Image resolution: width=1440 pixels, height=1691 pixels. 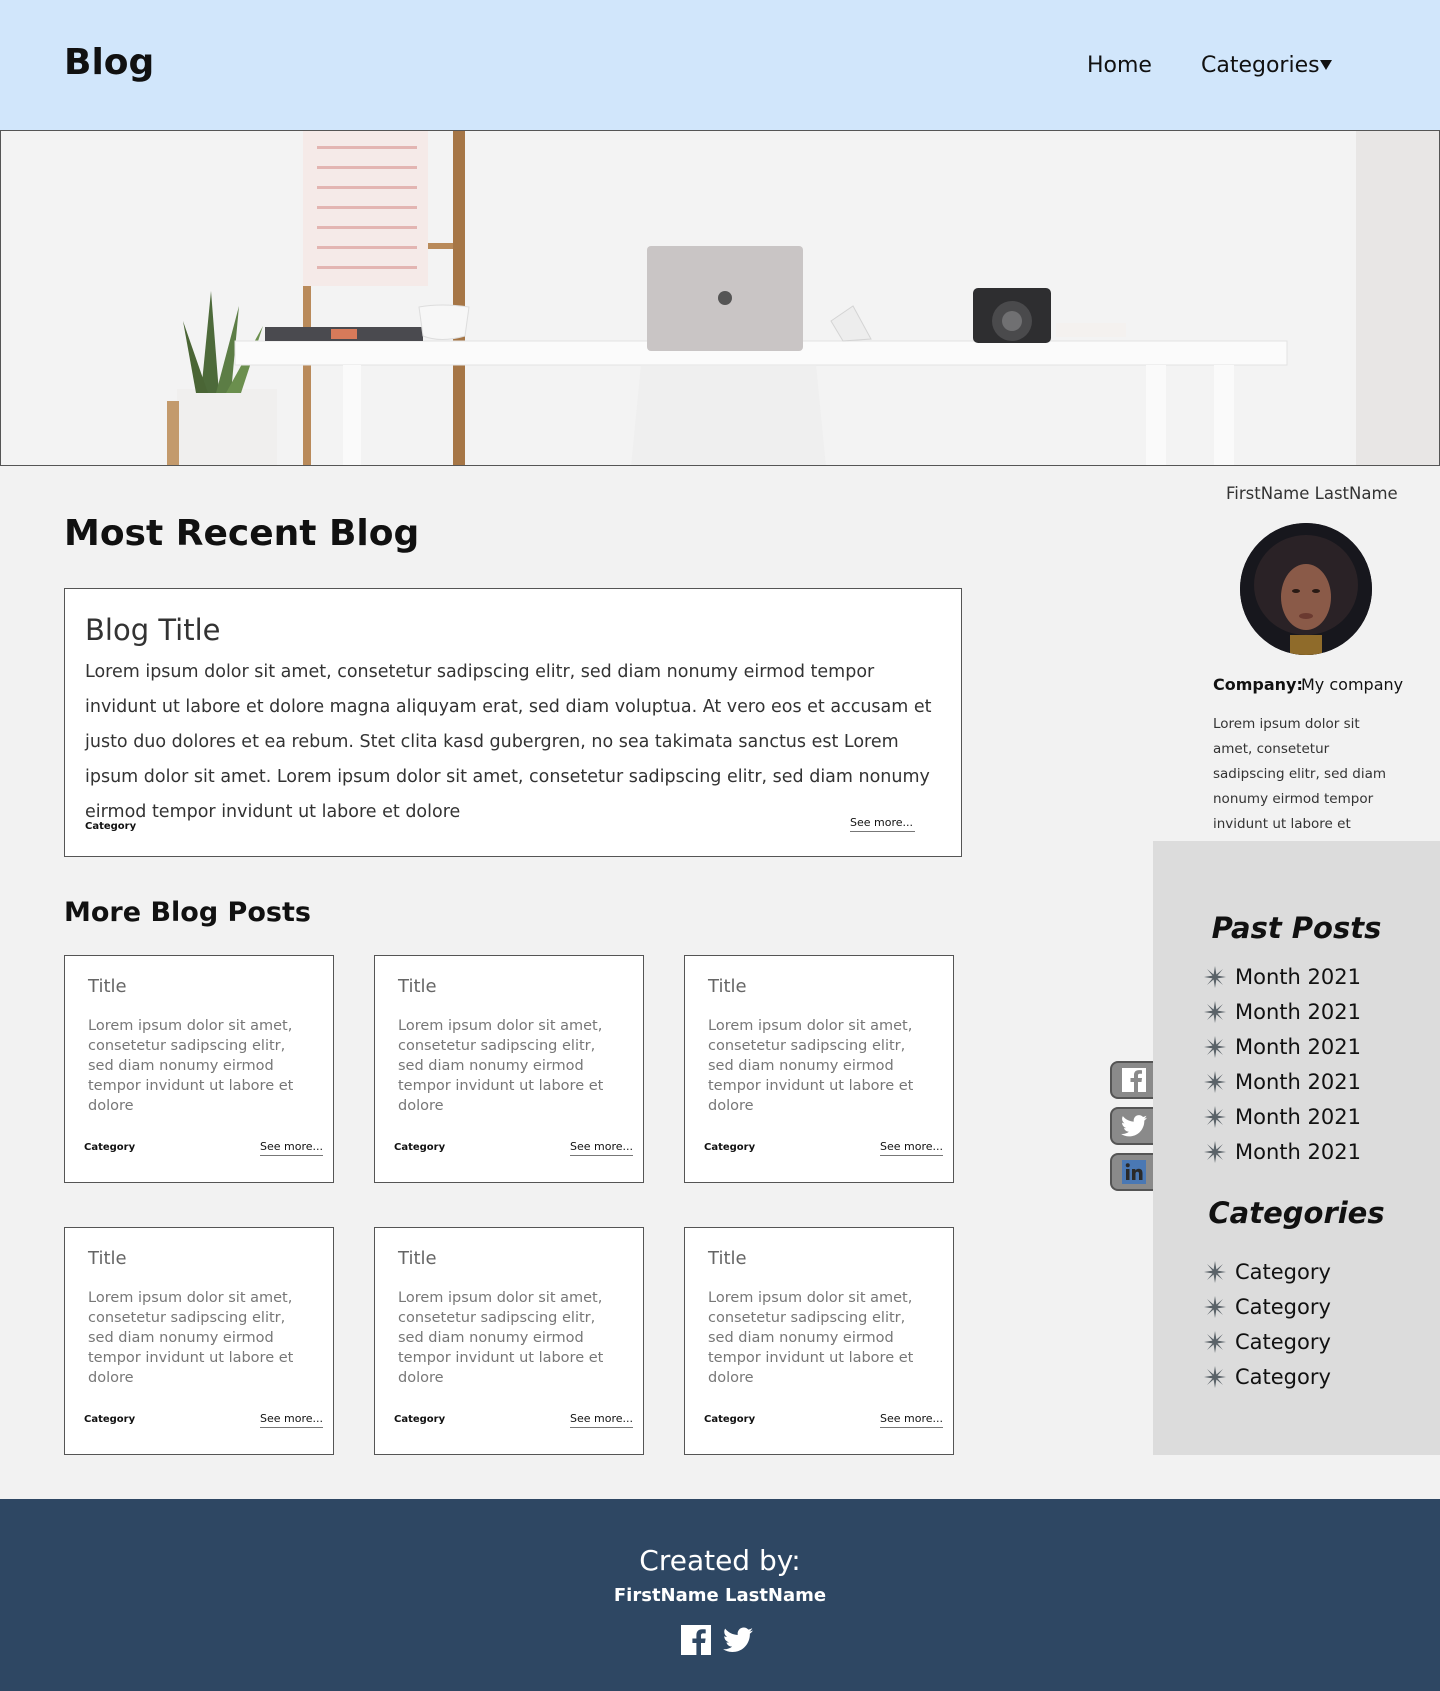 I want to click on company-value: My company, so click(x=1352, y=684).